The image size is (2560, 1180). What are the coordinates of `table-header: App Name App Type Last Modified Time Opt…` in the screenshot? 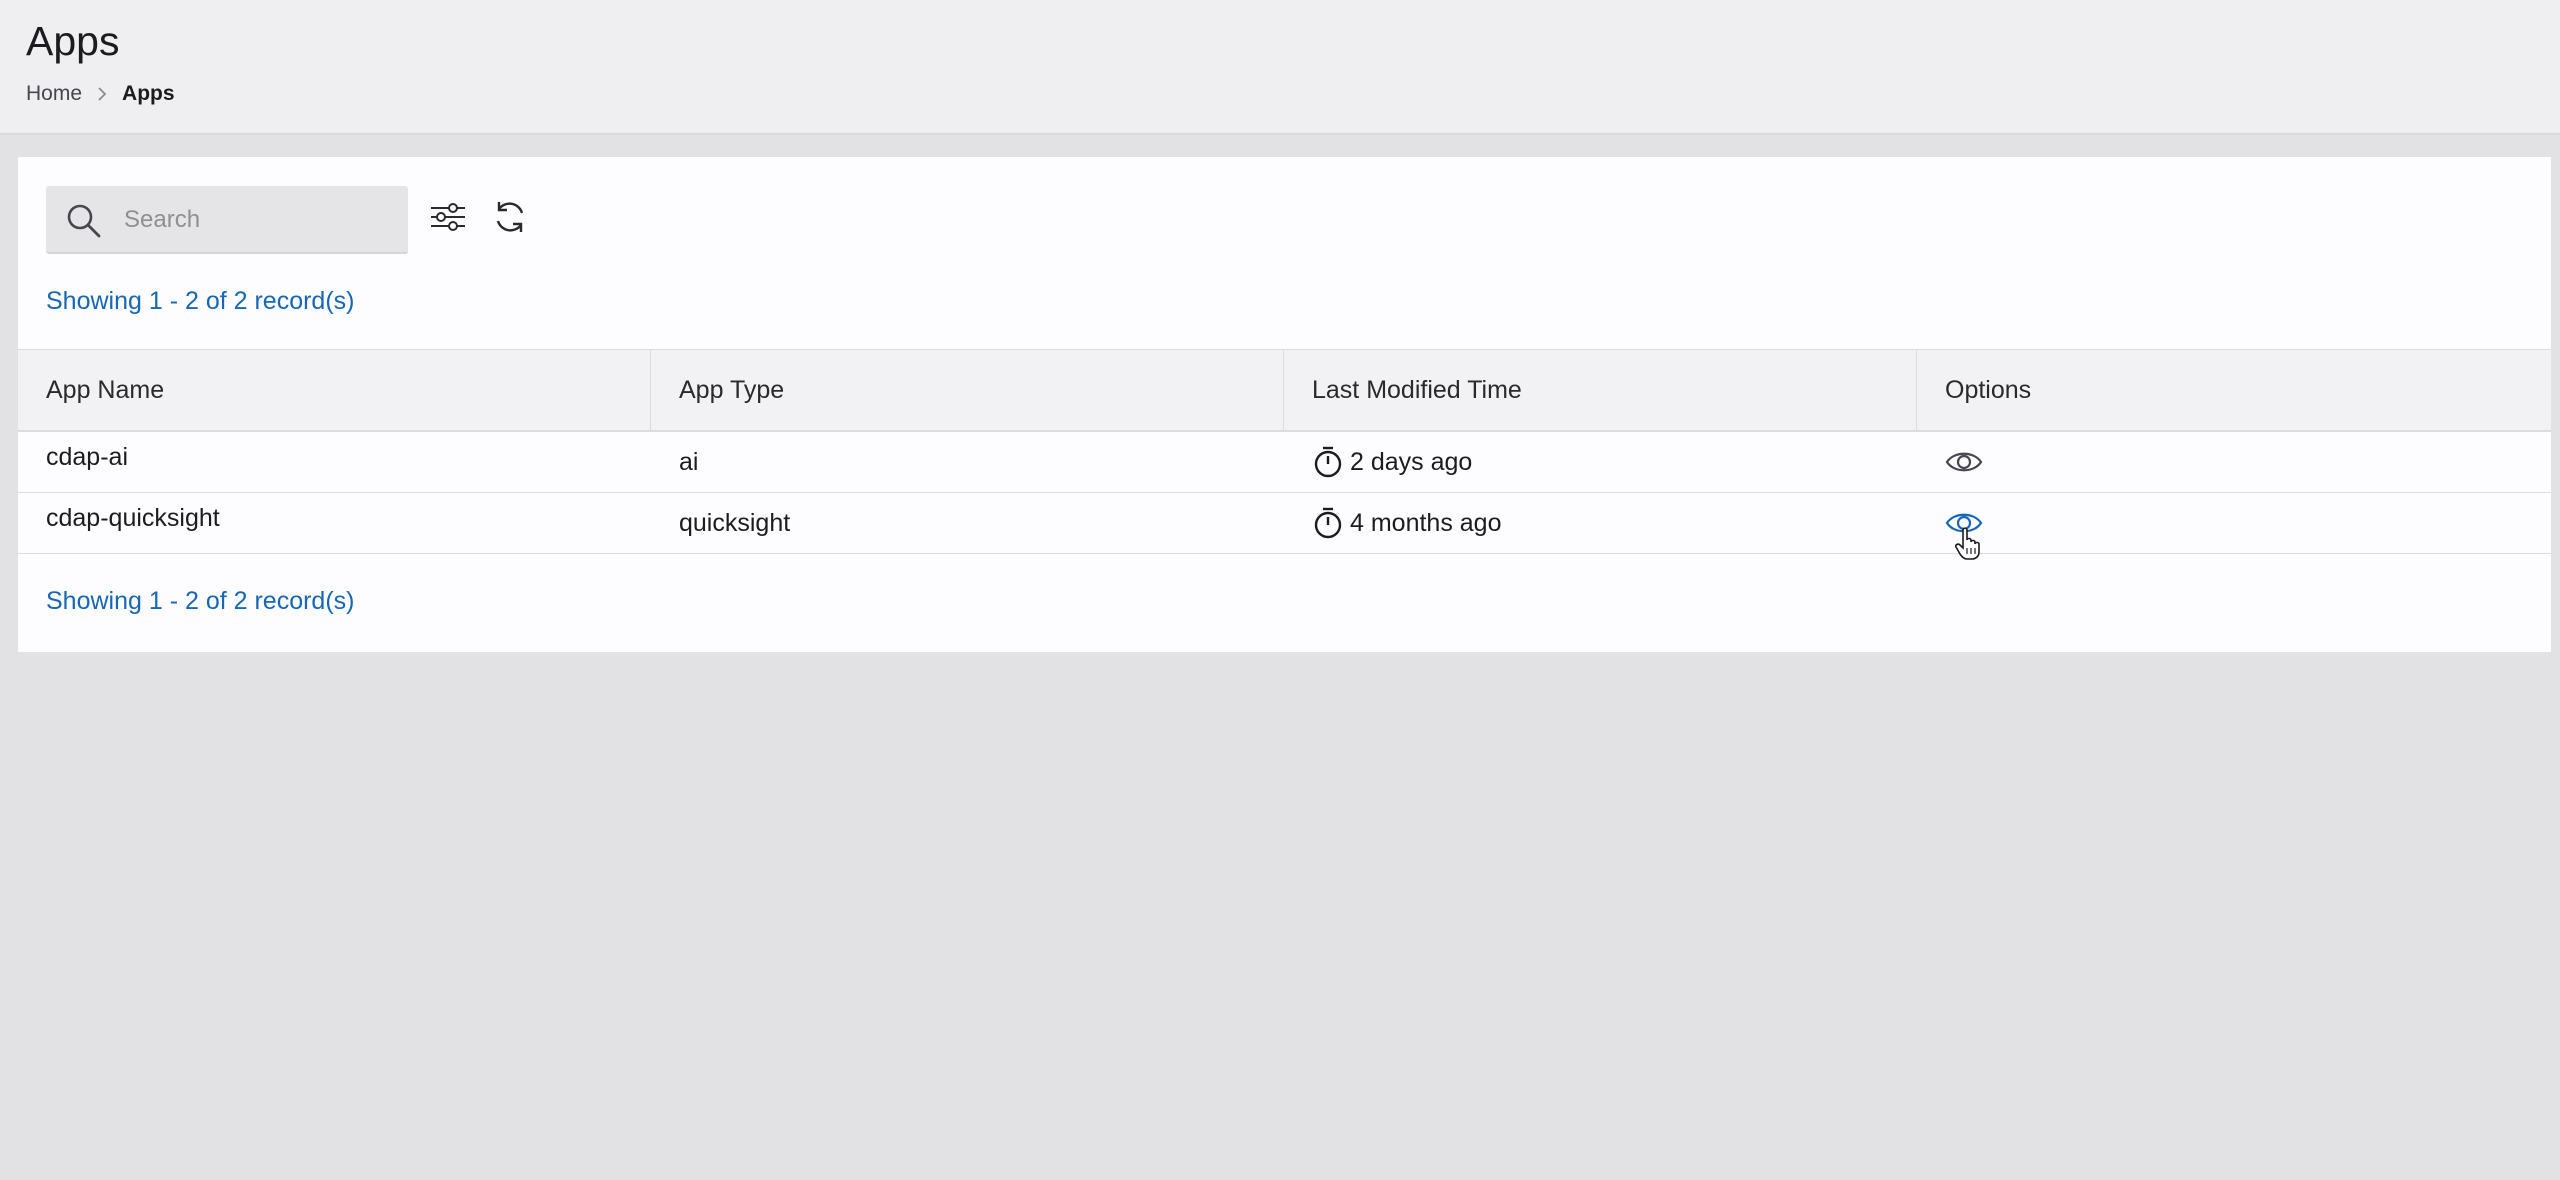 It's located at (1284, 390).